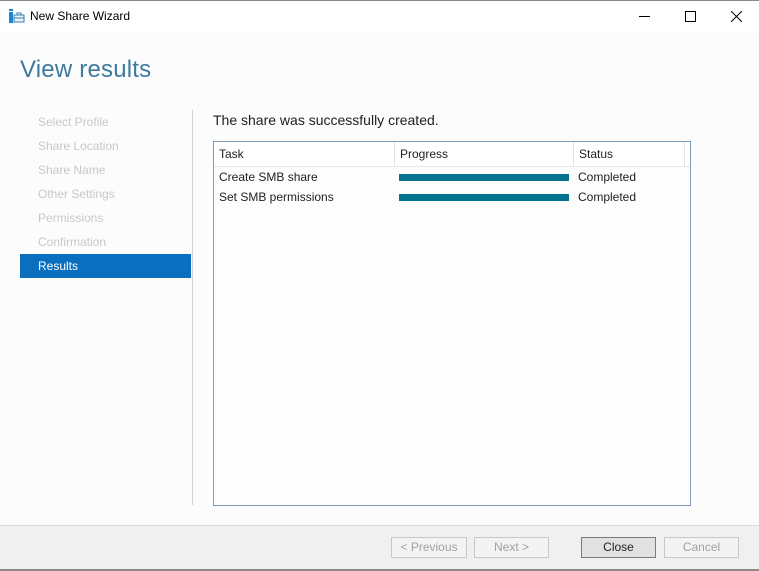  What do you see at coordinates (268, 177) in the screenshot?
I see `task-name: Create SMB share` at bounding box center [268, 177].